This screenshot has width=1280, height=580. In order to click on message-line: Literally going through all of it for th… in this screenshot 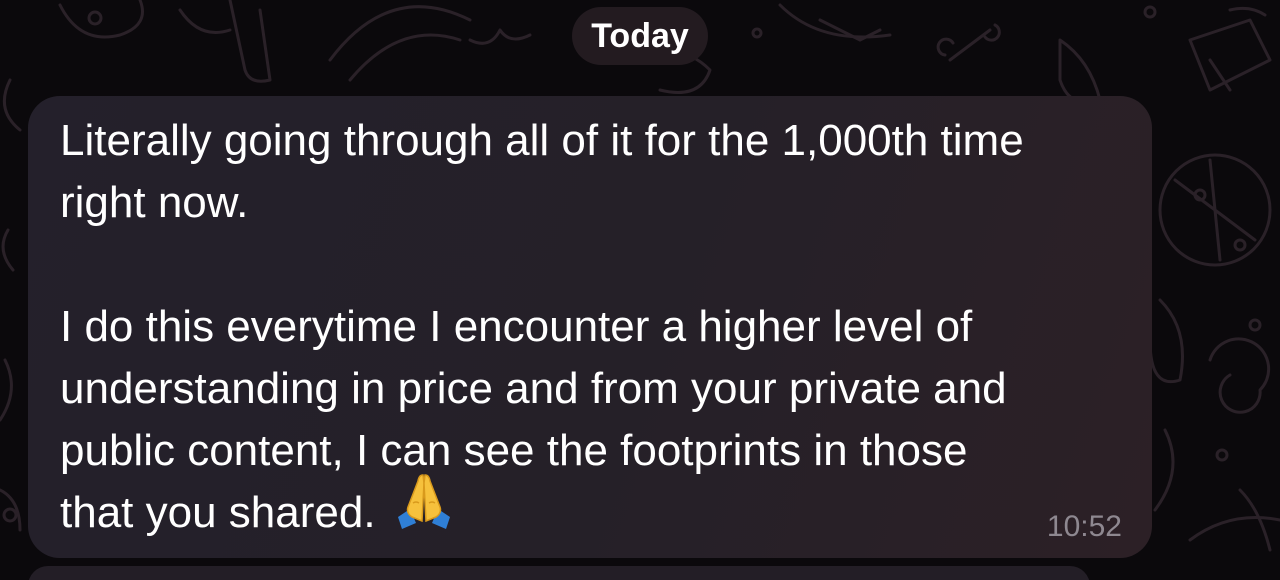, I will do `click(542, 140)`.